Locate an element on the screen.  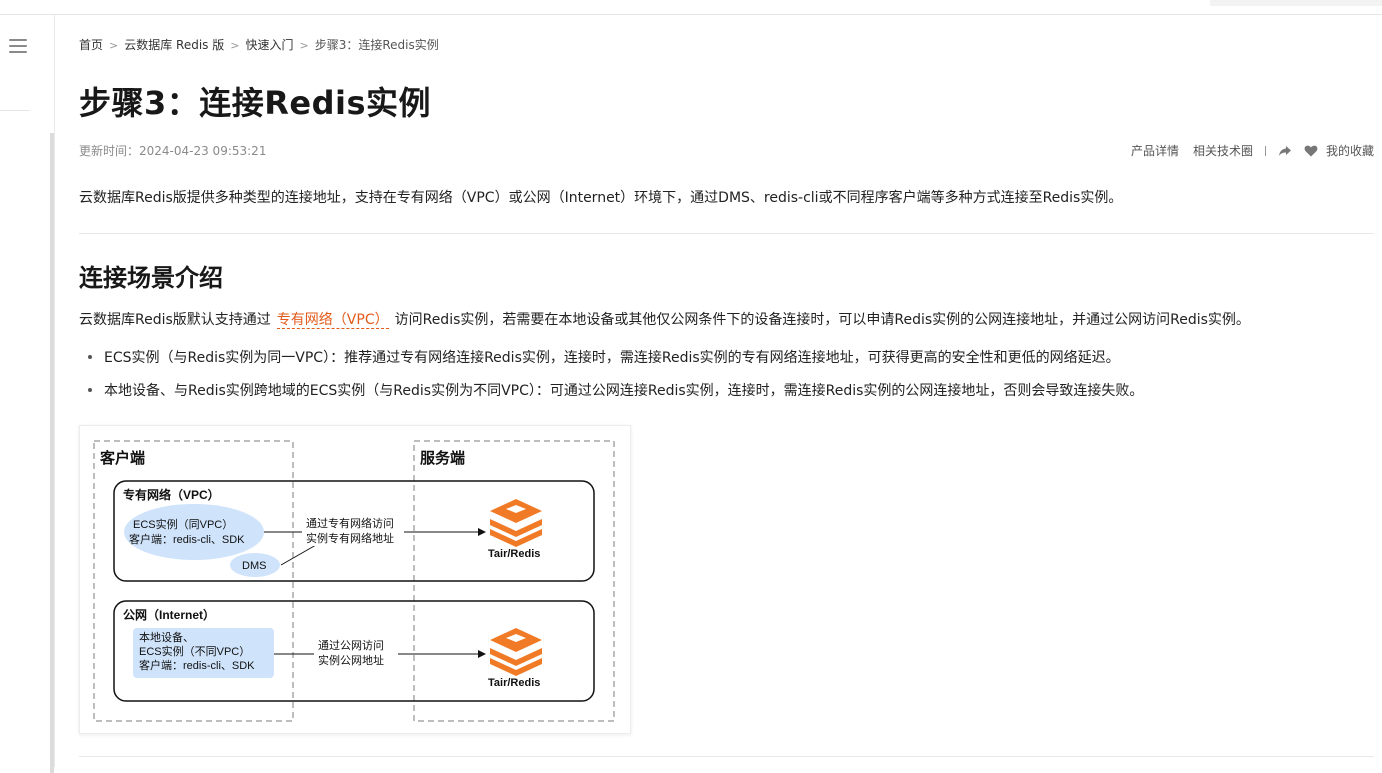
redis-label-top: Tair/Redis is located at coordinates (514, 554).